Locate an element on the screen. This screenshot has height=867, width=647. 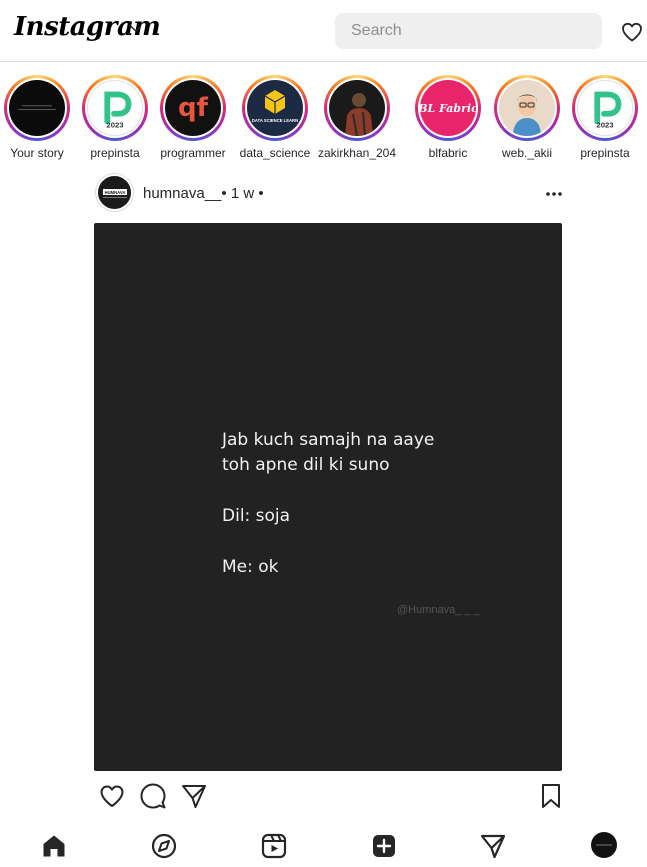
notifications-heart-icon is located at coordinates (632, 32).